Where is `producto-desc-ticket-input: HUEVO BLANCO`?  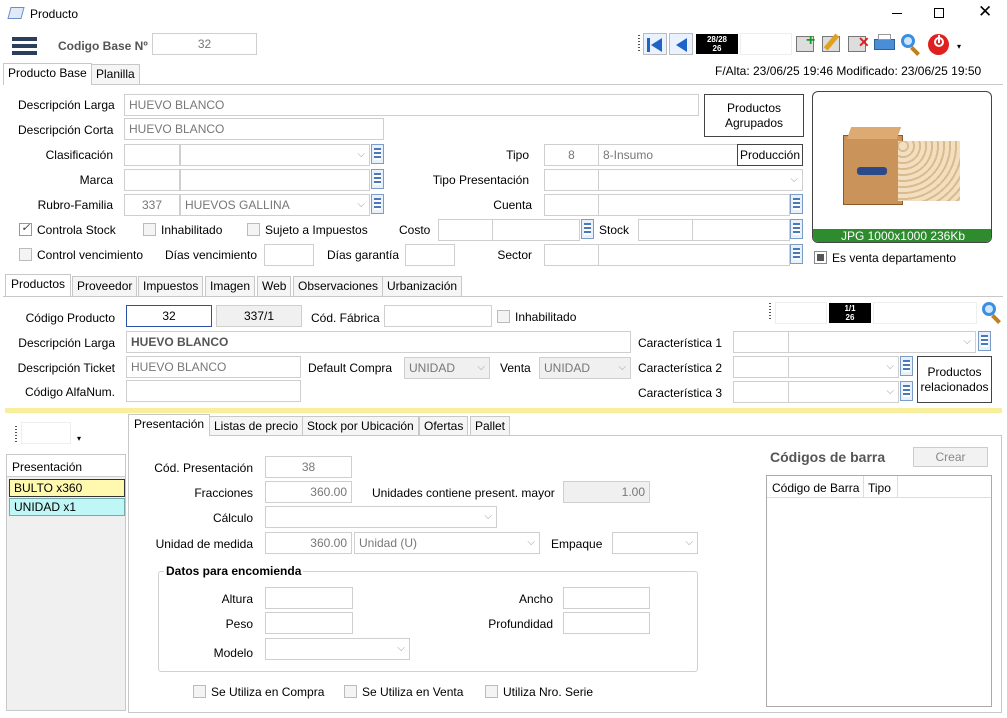 producto-desc-ticket-input: HUEVO BLANCO is located at coordinates (213, 367).